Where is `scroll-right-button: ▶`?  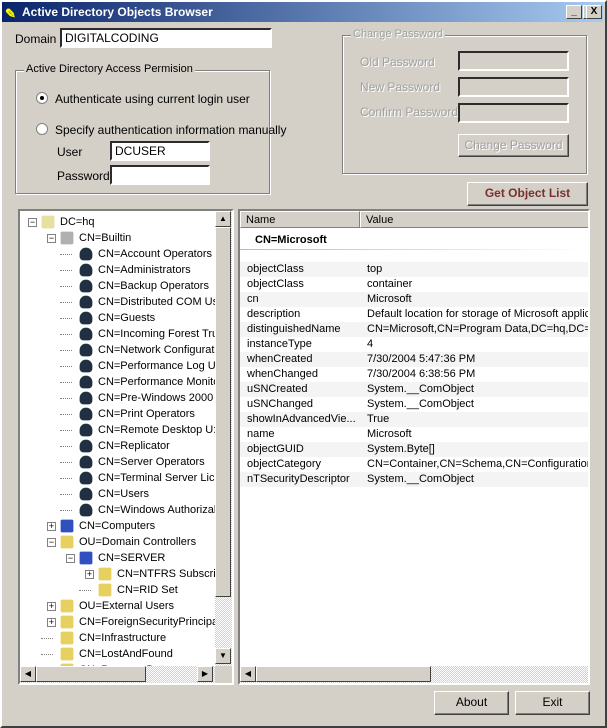
scroll-right-button: ▶ is located at coordinates (205, 674).